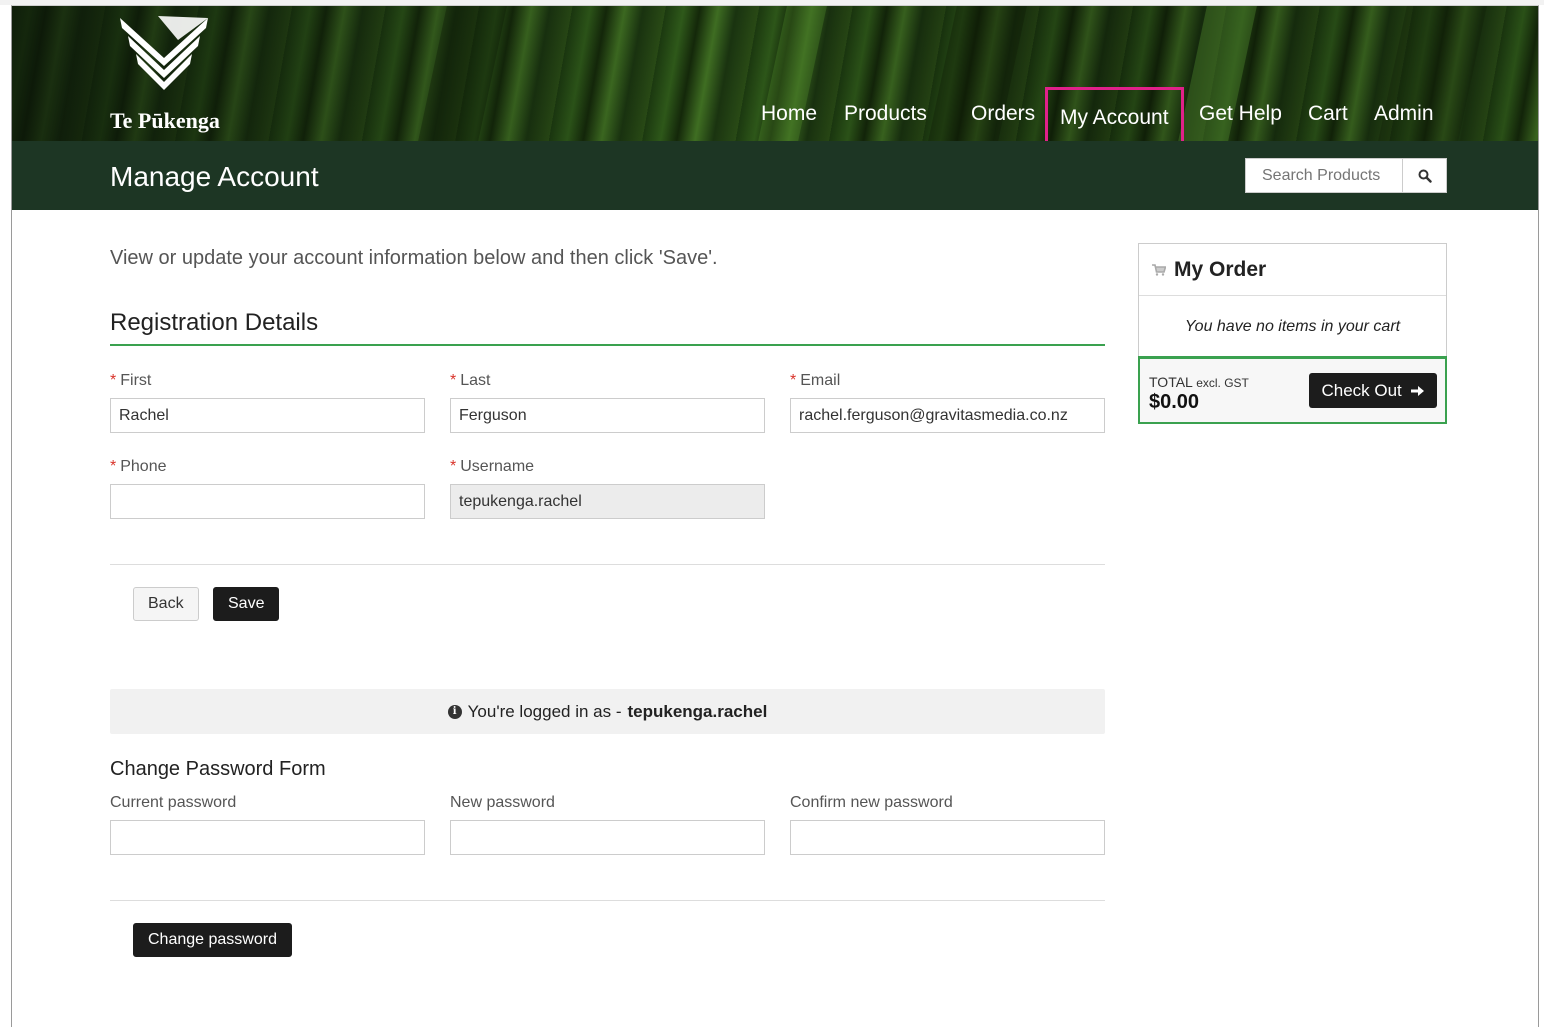 This screenshot has height=1027, width=1544. Describe the element at coordinates (1159, 269) in the screenshot. I see `cart-icon` at that location.